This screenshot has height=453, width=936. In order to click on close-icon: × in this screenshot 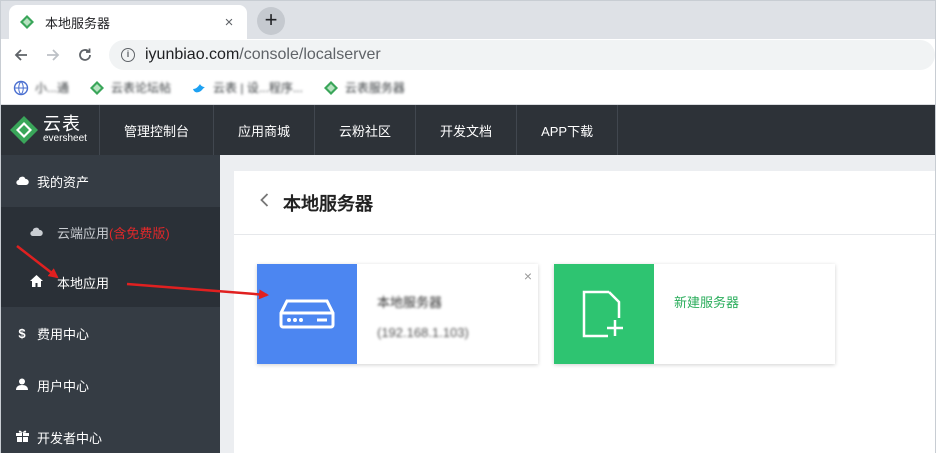, I will do `click(528, 276)`.